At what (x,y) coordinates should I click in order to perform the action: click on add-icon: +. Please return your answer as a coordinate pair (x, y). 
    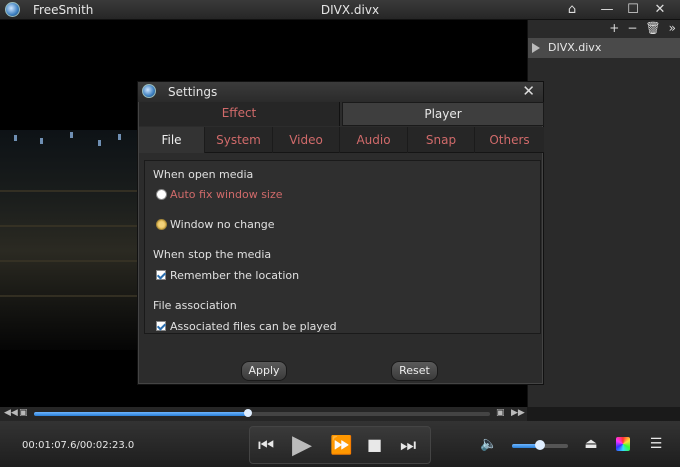
    Looking at the image, I should click on (614, 29).